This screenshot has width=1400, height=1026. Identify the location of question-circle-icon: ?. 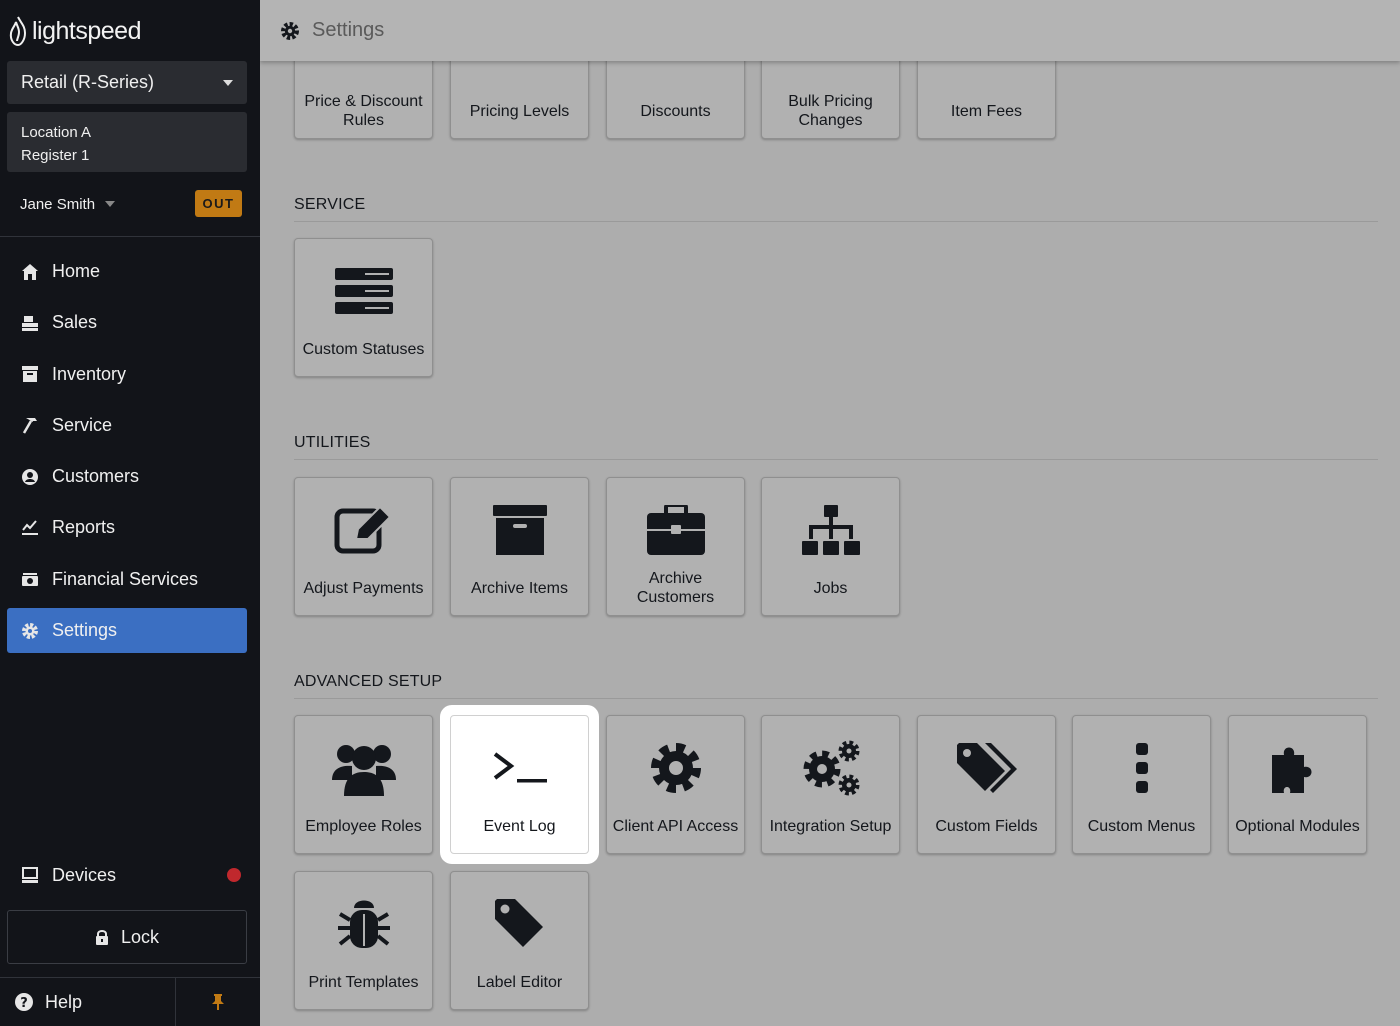
(24, 1002).